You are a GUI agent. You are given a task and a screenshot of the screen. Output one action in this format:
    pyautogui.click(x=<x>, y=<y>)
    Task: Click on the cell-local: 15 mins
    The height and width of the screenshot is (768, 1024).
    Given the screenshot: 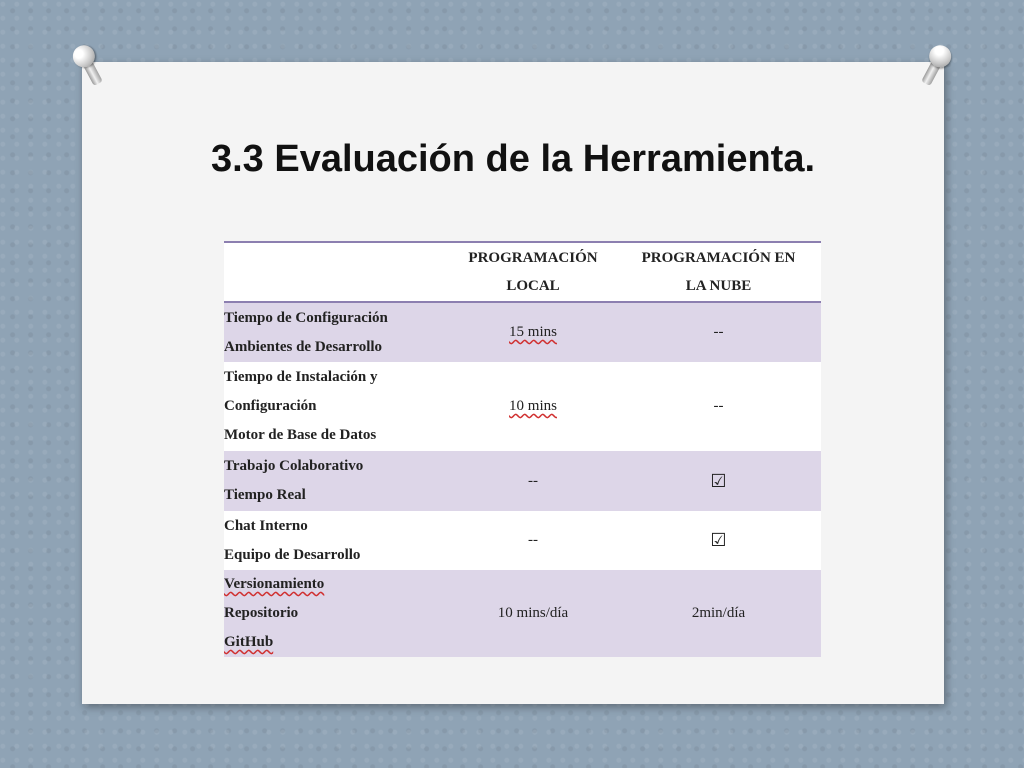 What is the action you would take?
    pyautogui.click(x=533, y=332)
    